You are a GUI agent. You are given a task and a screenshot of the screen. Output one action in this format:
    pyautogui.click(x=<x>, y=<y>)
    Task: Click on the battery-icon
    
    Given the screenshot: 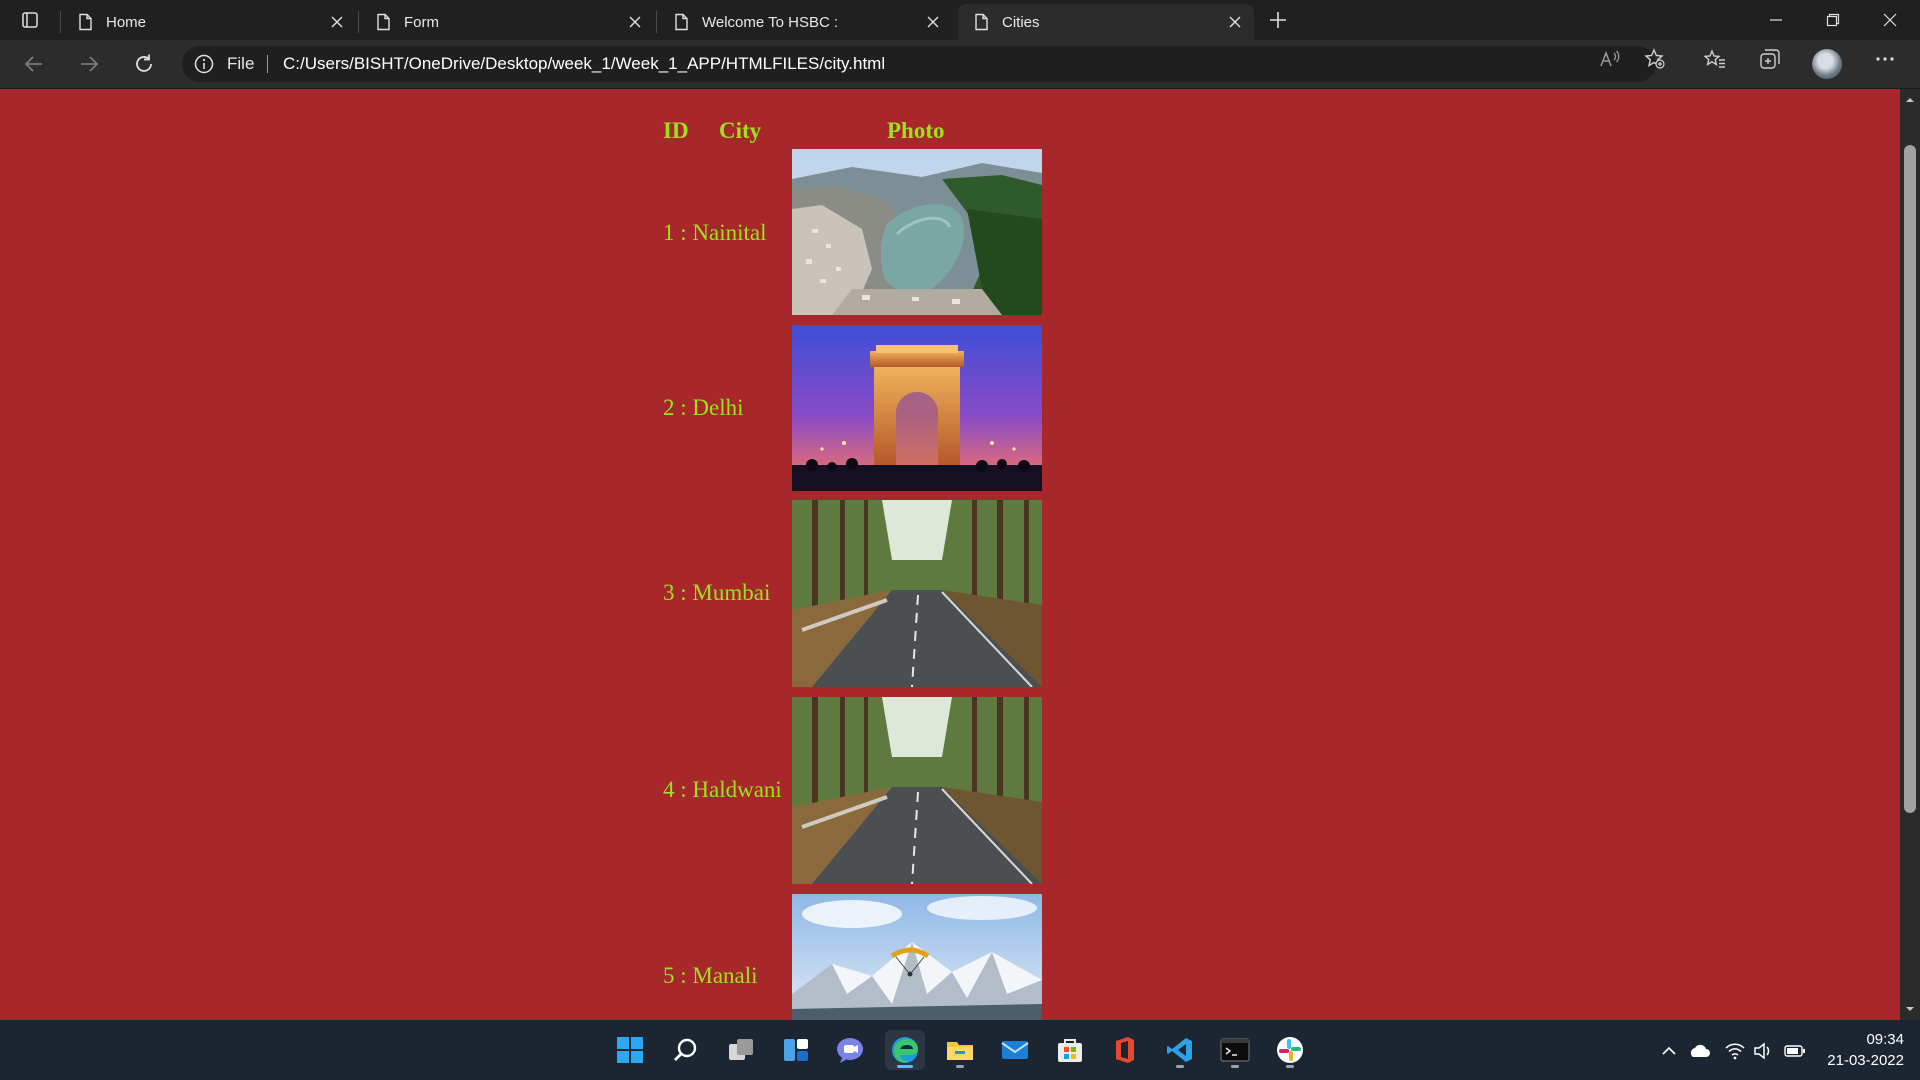 What is the action you would take?
    pyautogui.click(x=1795, y=1051)
    